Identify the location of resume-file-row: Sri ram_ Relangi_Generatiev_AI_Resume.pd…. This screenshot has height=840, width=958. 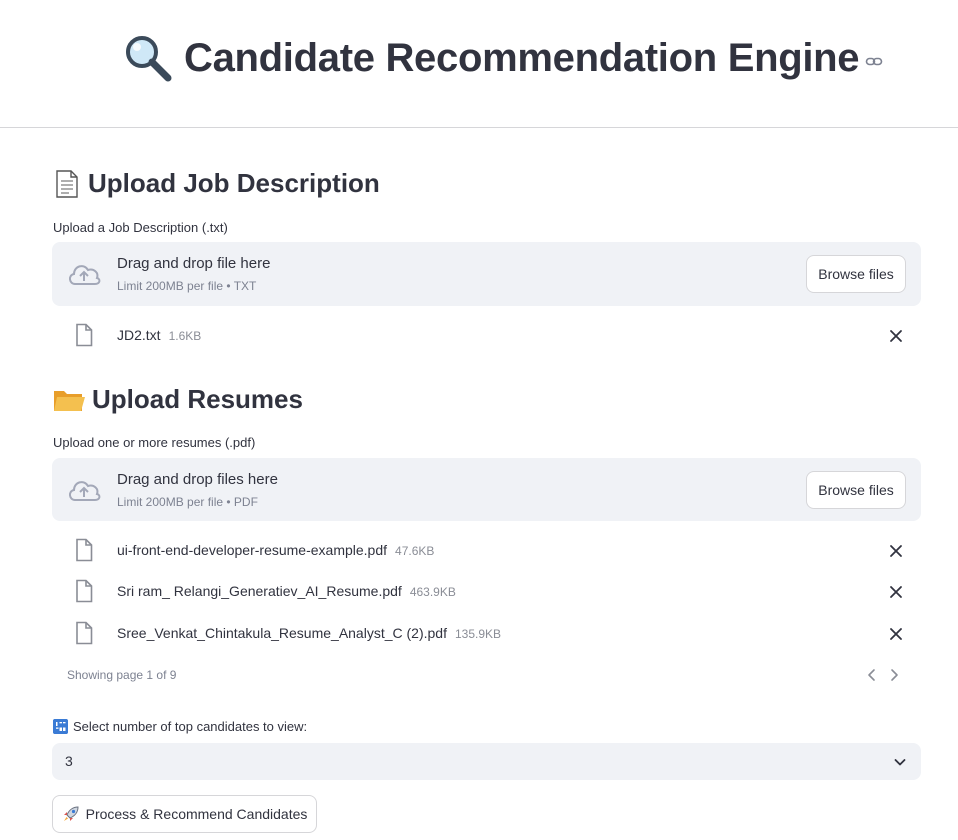
(486, 592).